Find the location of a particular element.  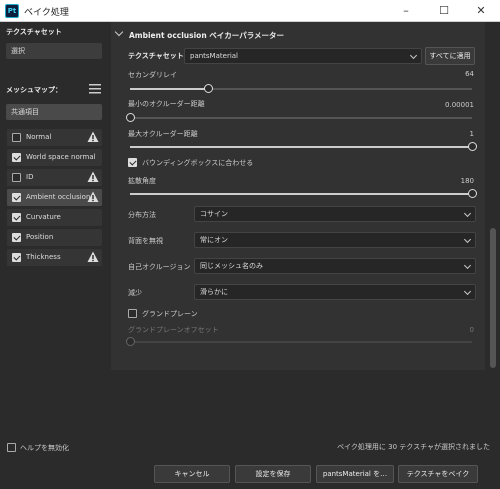

mesh-map-label: Thickness is located at coordinates (43, 257).